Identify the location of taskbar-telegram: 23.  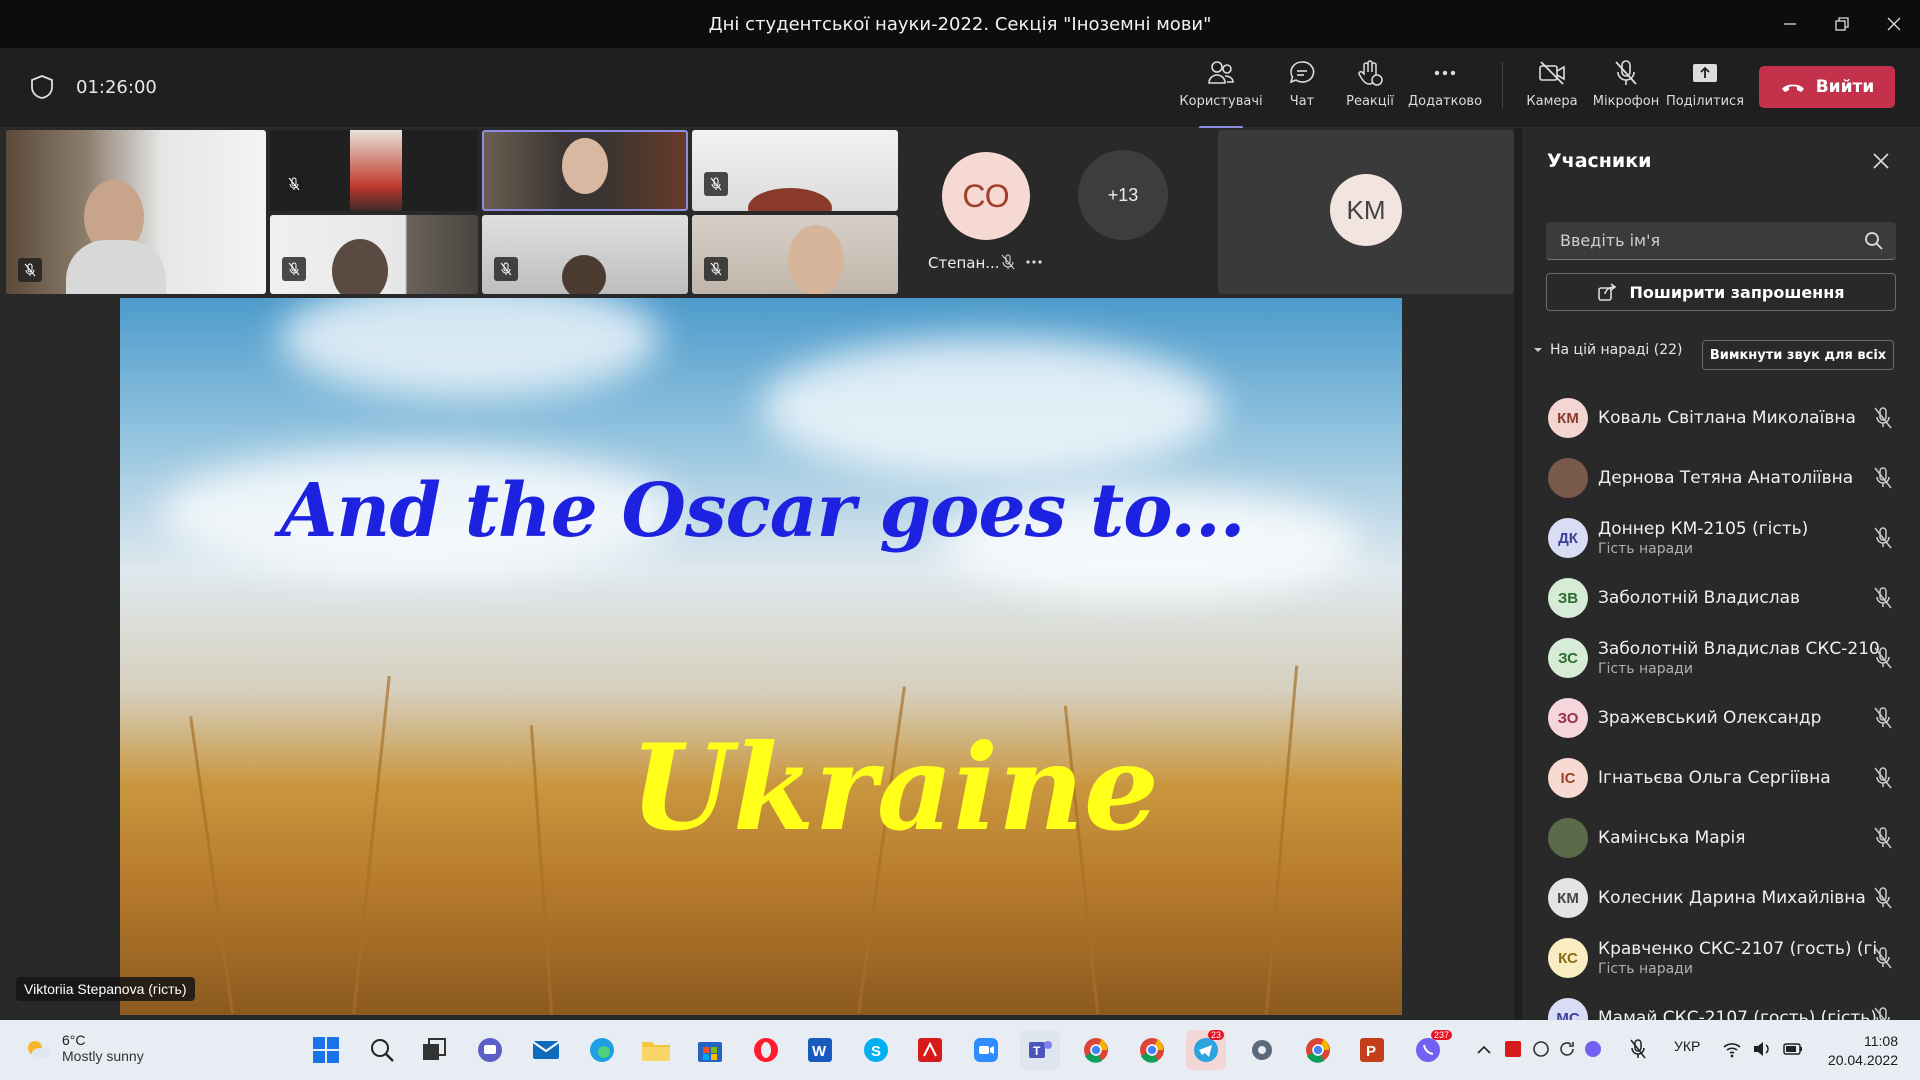
(1206, 1050).